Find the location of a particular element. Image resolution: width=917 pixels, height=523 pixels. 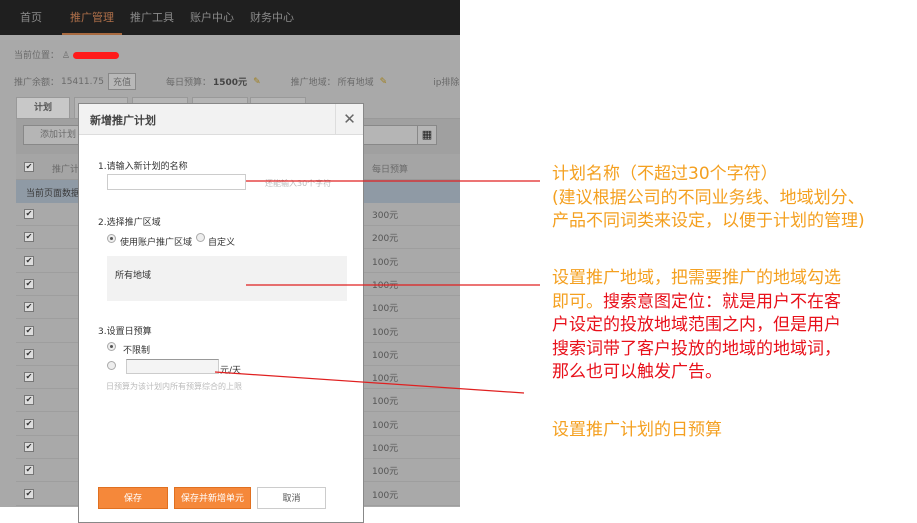

annotation-text-red: 搜索意图定位：就是用户不在客 is located at coordinates (722, 301).